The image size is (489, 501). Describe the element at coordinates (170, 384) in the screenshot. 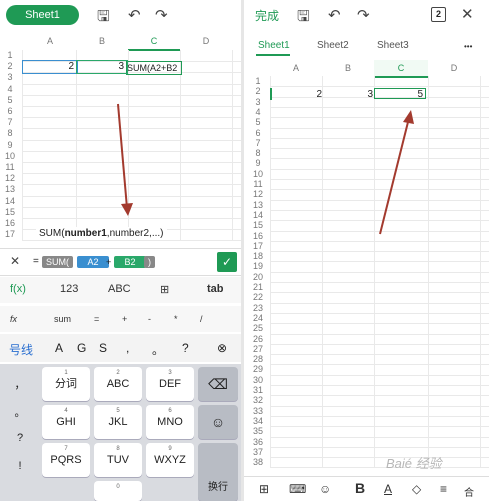

I see `key-3: 3 DEF` at that location.